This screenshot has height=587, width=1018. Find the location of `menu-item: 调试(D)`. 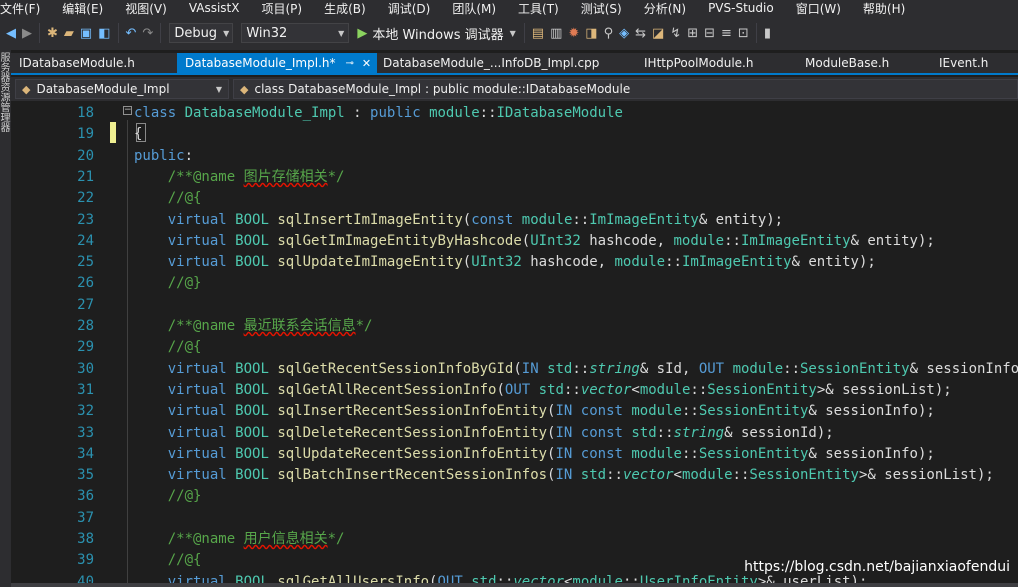

menu-item: 调试(D) is located at coordinates (413, 8).